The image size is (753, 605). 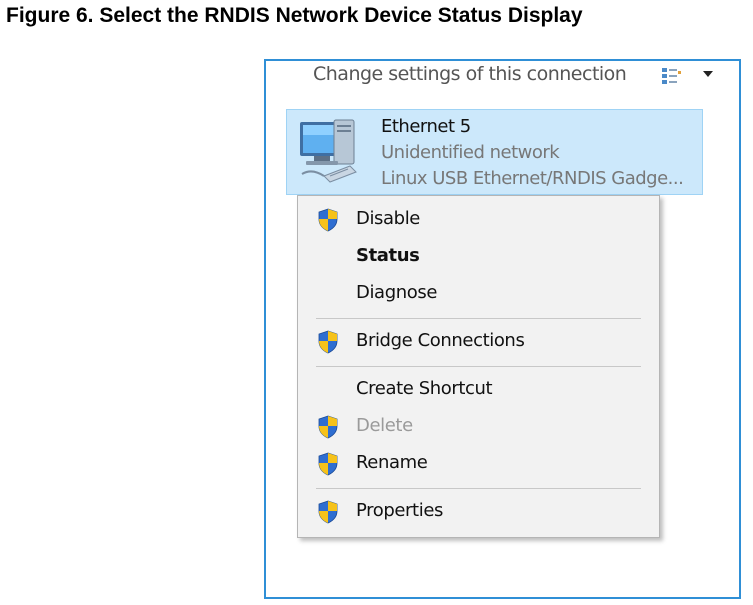 What do you see at coordinates (388, 218) in the screenshot?
I see `menu-item-label: Disable` at bounding box center [388, 218].